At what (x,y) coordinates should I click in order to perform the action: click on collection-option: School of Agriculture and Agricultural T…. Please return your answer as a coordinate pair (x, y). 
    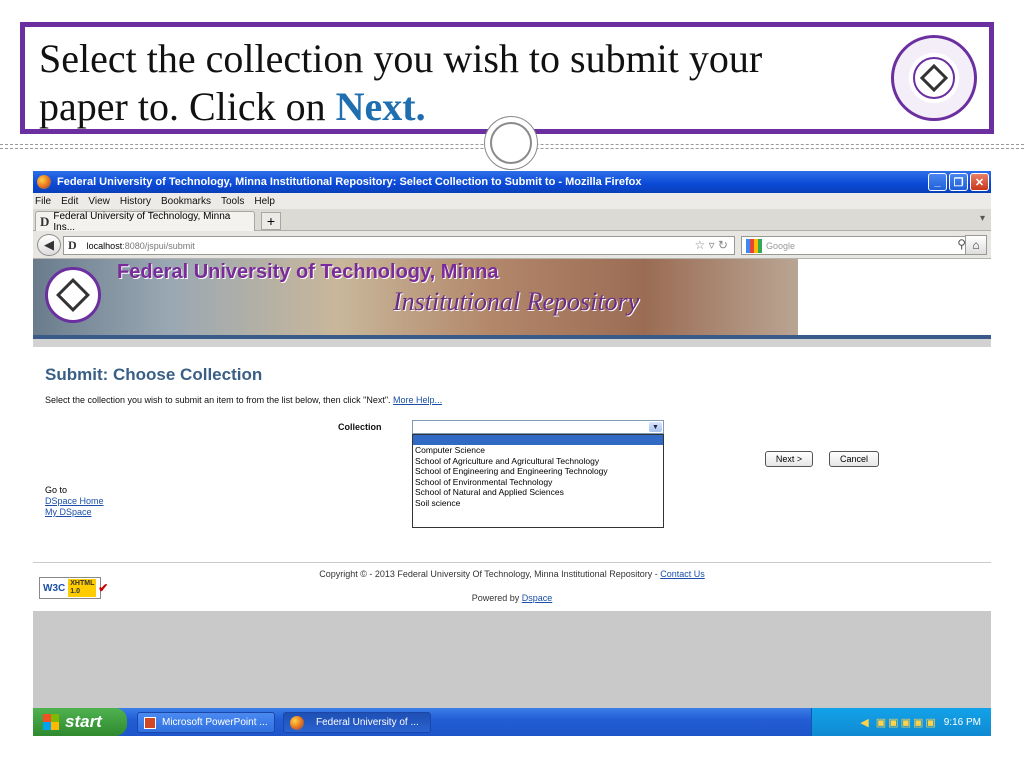
    Looking at the image, I should click on (538, 461).